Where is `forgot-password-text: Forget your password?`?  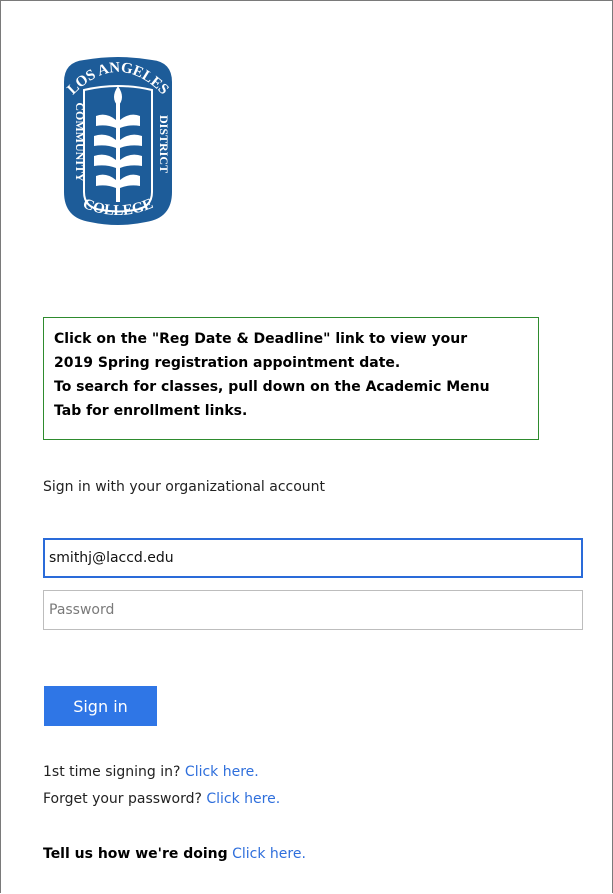 forgot-password-text: Forget your password? is located at coordinates (122, 799).